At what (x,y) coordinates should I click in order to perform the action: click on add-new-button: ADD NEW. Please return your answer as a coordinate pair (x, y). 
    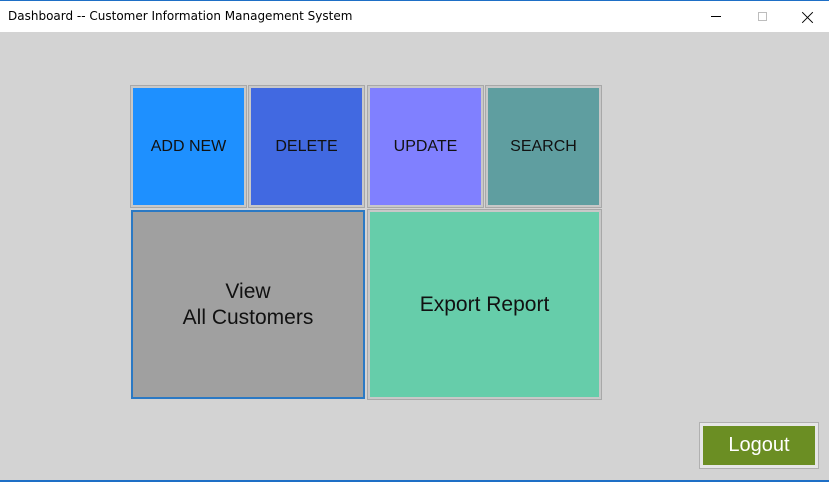
    Looking at the image, I should click on (188, 146).